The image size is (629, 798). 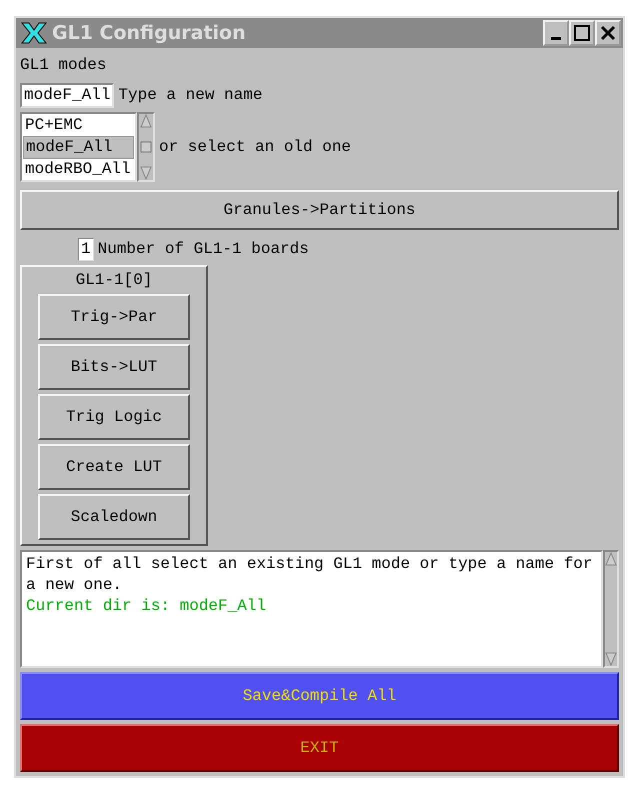 I want to click on save-compile-button: Save&Compile All, so click(x=319, y=696).